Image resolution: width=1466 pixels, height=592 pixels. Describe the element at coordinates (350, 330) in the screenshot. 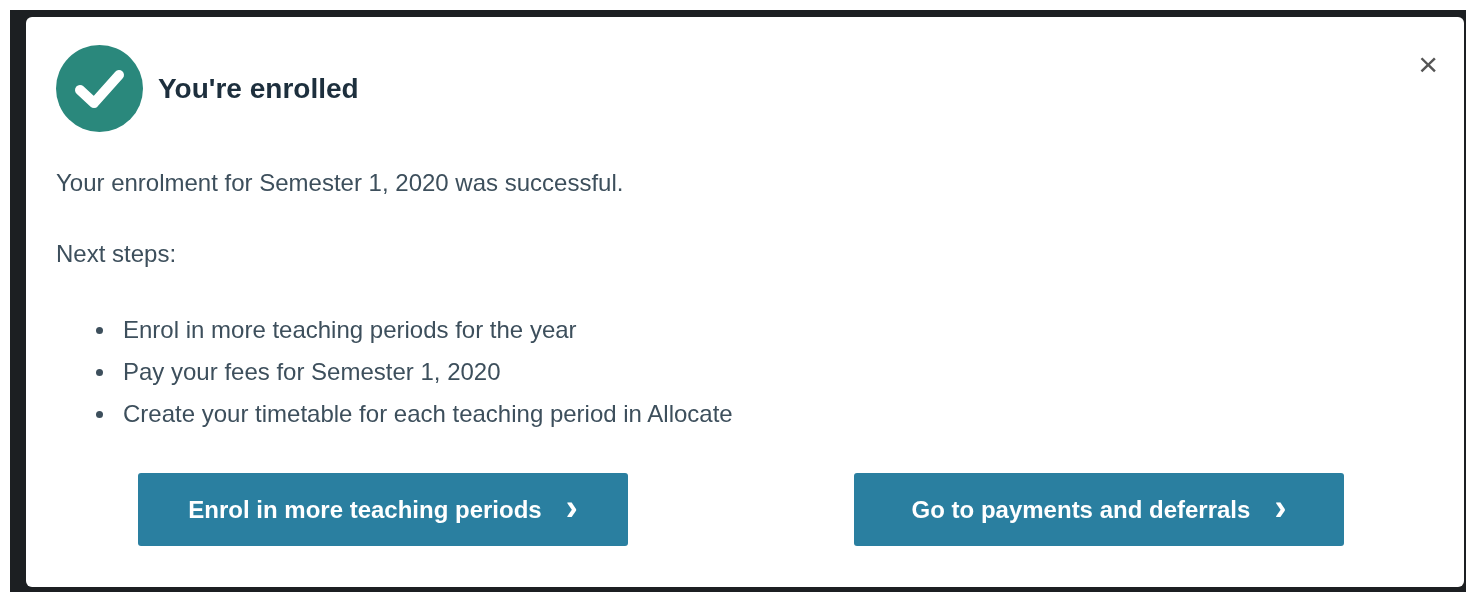

I see `step-text: Enrol in more teaching periods for the year` at that location.